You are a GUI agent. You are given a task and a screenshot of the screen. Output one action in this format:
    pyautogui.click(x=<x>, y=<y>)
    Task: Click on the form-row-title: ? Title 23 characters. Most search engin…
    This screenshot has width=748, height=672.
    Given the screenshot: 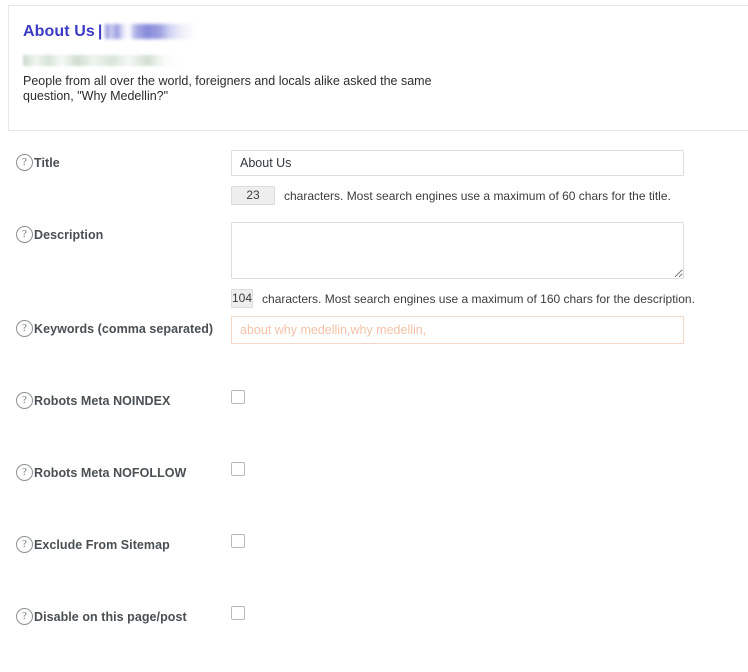 What is the action you would take?
    pyautogui.click(x=374, y=182)
    